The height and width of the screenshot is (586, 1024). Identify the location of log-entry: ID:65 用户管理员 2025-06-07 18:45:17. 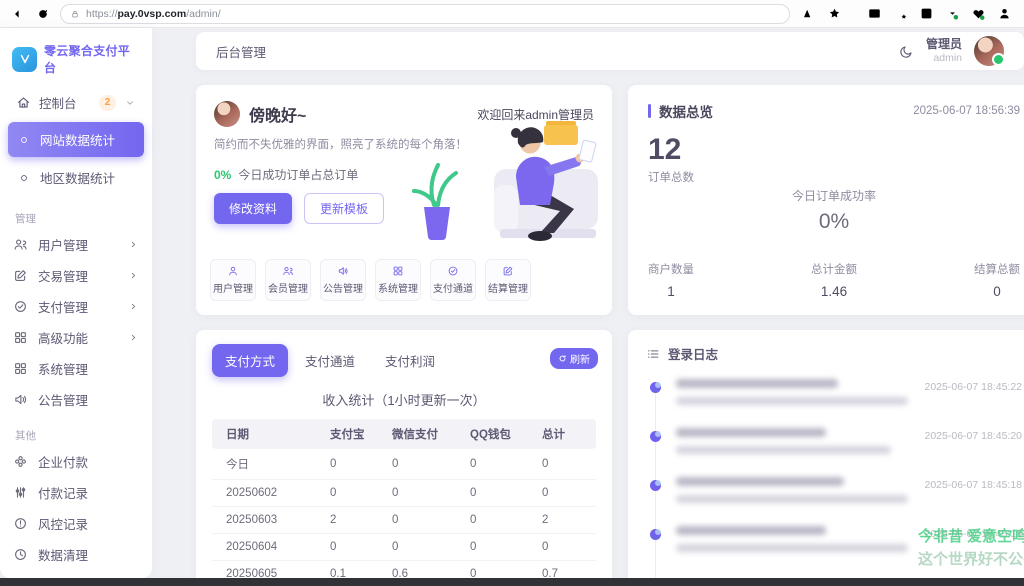
(834, 573).